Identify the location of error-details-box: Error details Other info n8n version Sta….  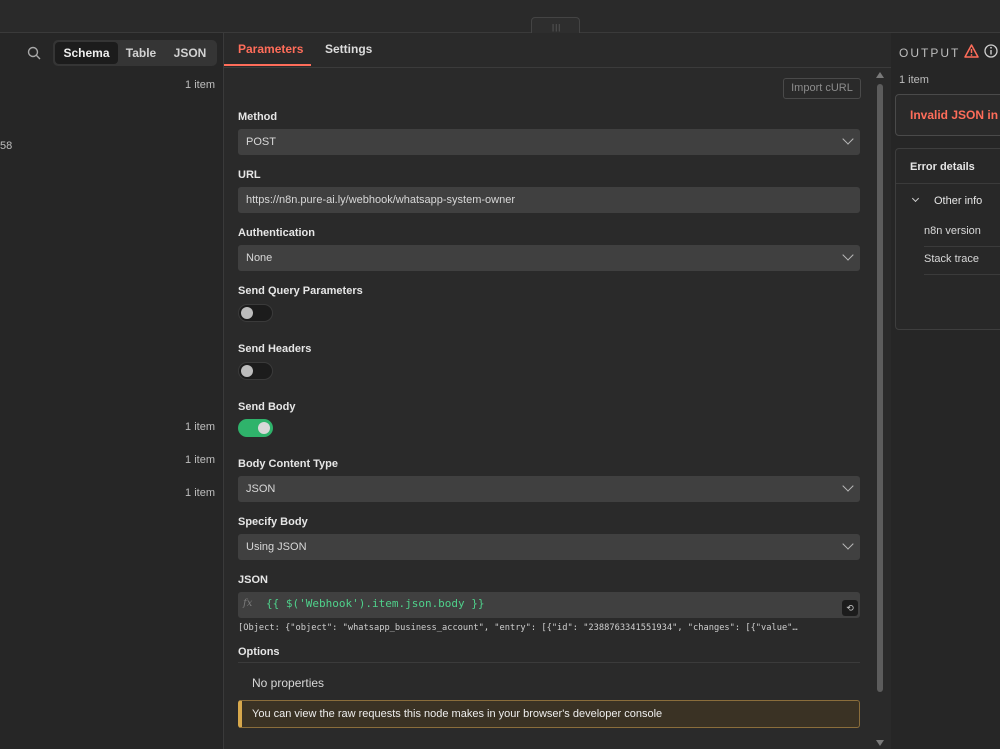
(947, 239).